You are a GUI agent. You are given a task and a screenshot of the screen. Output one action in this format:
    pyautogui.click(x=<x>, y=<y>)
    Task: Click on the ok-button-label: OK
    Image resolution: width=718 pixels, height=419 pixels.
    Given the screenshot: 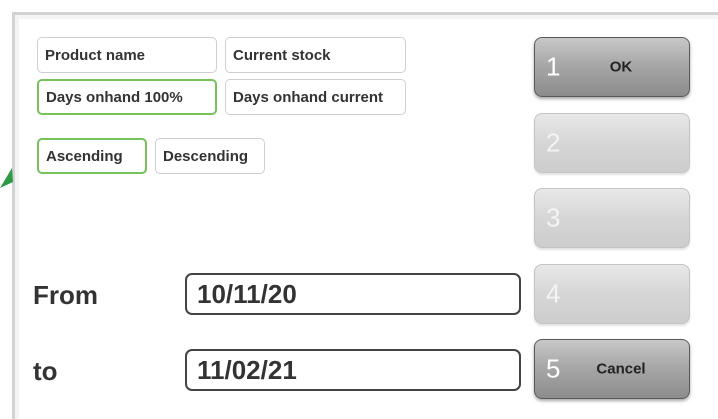 What is the action you would take?
    pyautogui.click(x=621, y=67)
    